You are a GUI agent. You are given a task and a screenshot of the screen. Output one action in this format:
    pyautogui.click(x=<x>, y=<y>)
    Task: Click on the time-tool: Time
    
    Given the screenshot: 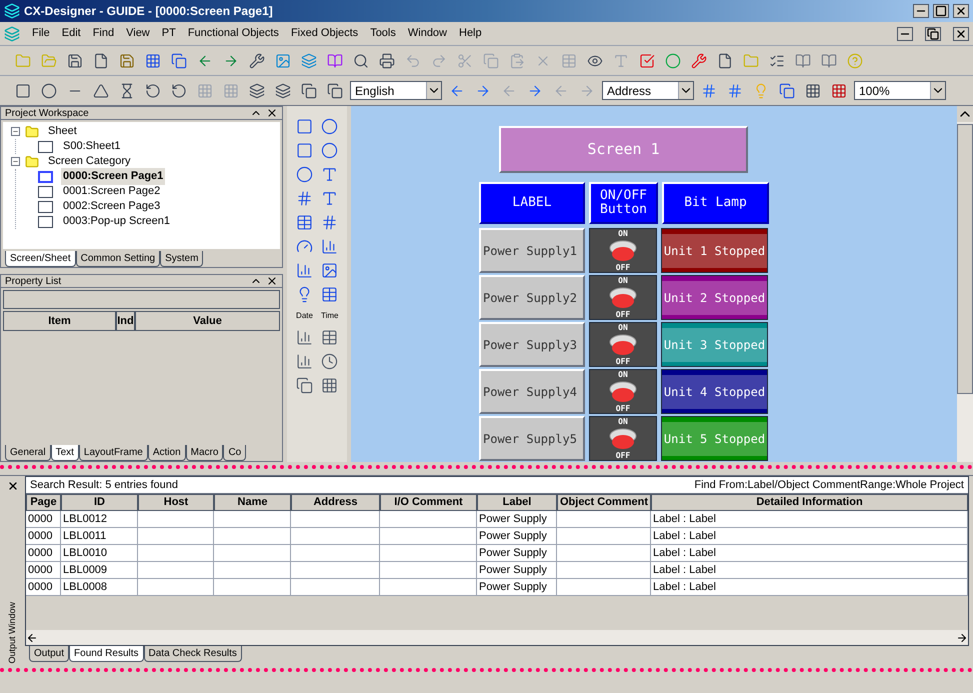 What is the action you would take?
    pyautogui.click(x=329, y=316)
    